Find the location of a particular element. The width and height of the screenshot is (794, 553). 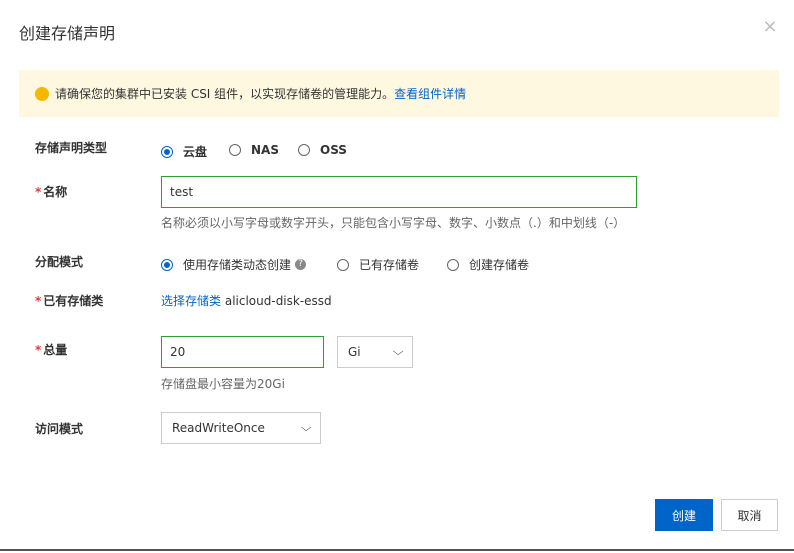

access-mode-value: ReadWriteOnce is located at coordinates (218, 428).